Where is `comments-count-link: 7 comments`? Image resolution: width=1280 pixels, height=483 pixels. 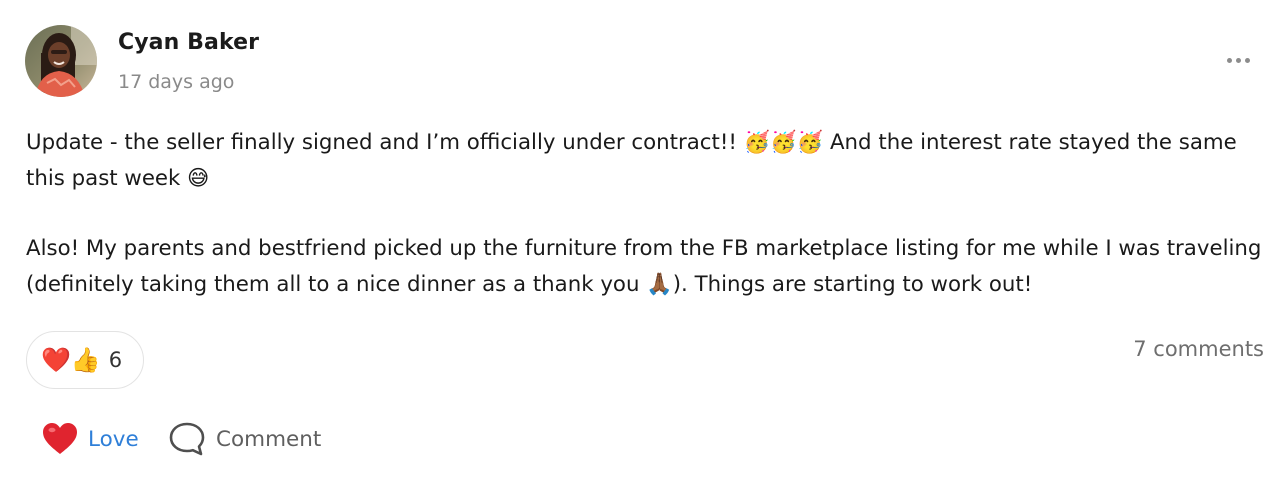 comments-count-link: 7 comments is located at coordinates (1198, 349).